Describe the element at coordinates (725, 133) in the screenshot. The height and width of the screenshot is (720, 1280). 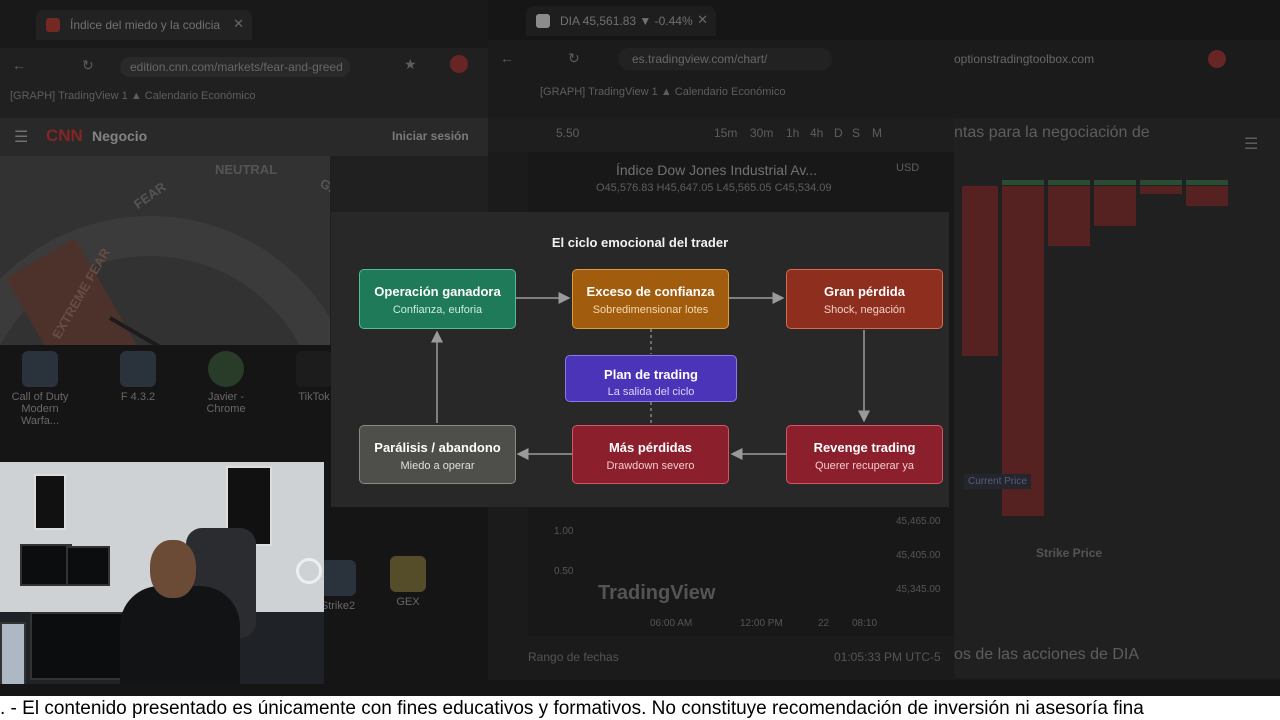
I see `interval-15m: 15m` at that location.